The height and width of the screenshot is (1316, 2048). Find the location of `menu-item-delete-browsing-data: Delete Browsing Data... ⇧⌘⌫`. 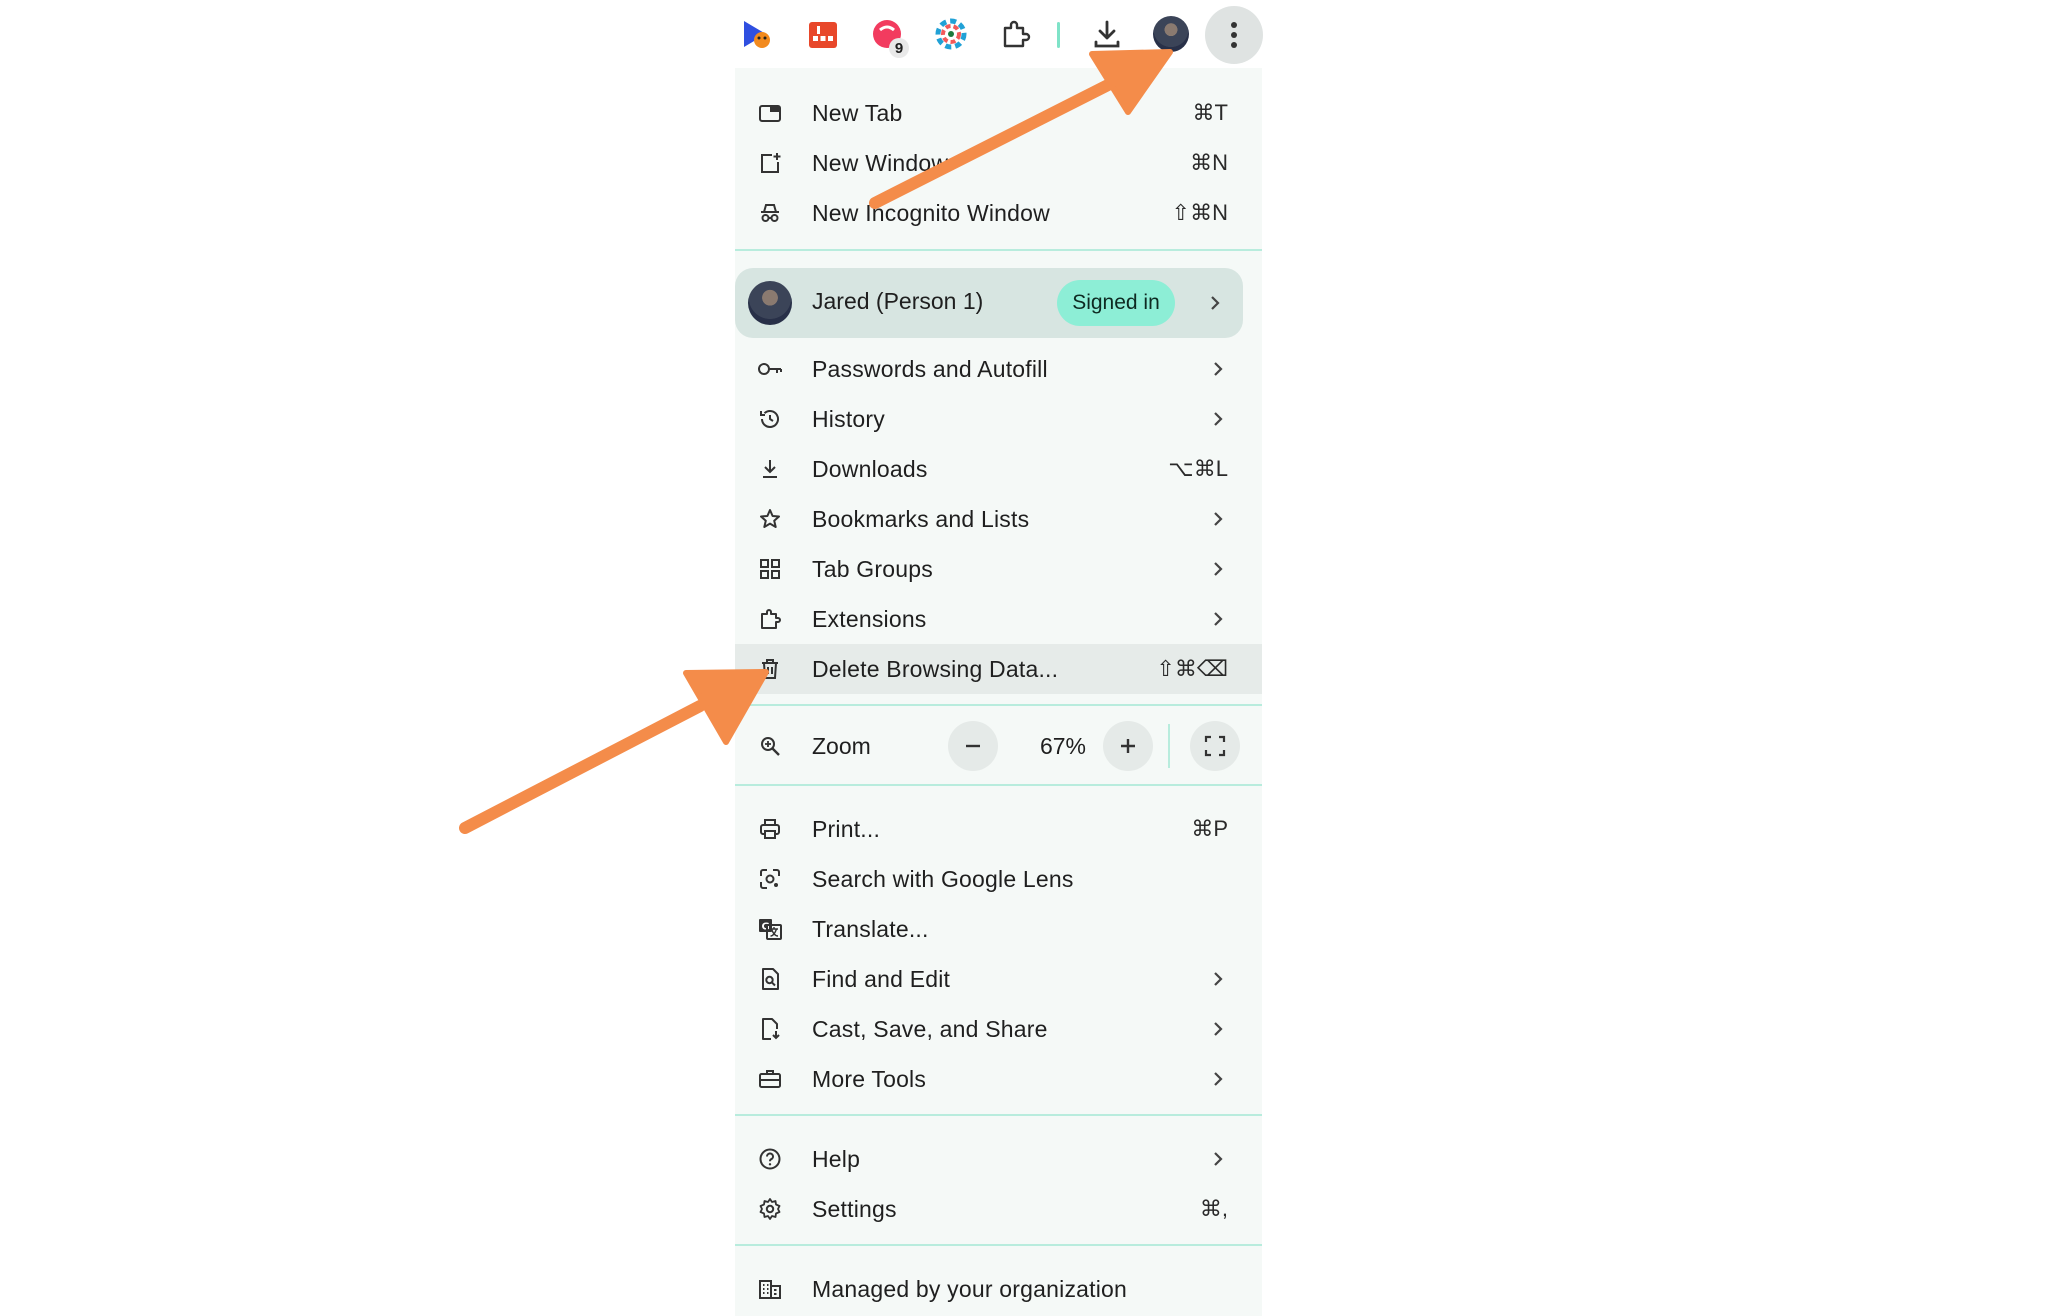

menu-item-delete-browsing-data: Delete Browsing Data... ⇧⌘⌫ is located at coordinates (998, 669).